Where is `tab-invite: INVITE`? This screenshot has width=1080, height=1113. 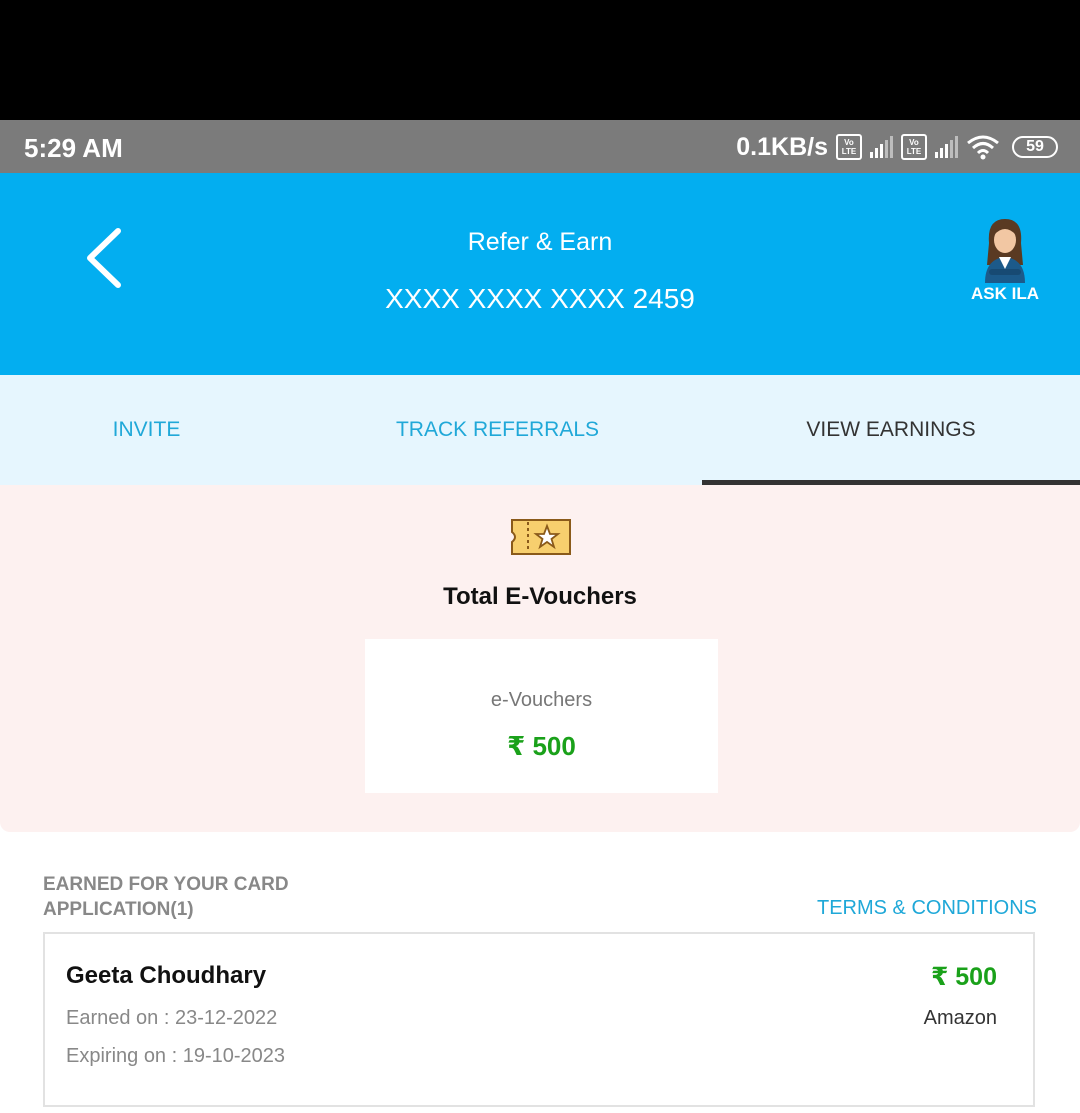
tab-invite: INVITE is located at coordinates (146, 430).